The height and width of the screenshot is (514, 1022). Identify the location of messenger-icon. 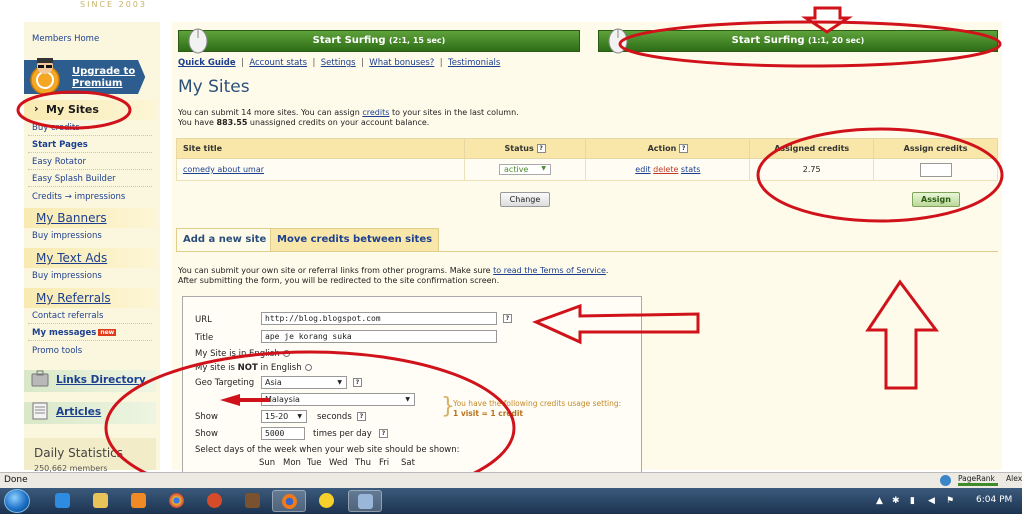
(326, 500).